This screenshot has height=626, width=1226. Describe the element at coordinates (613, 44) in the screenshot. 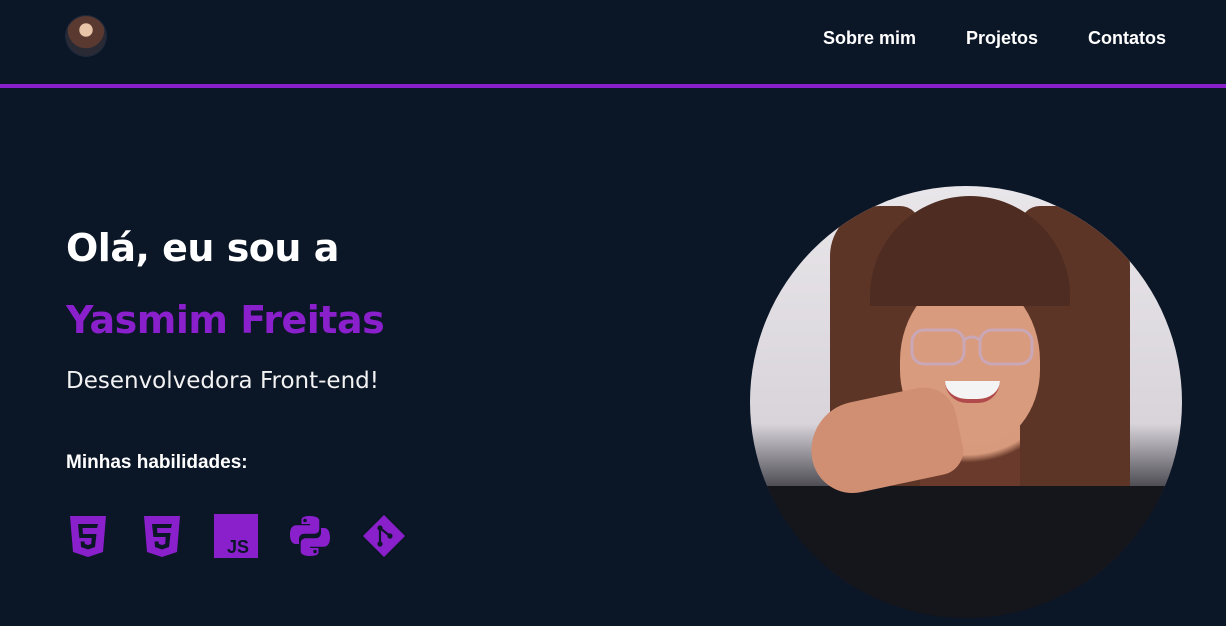

I see `site-header: Sobre mim Projetos Contatos` at that location.